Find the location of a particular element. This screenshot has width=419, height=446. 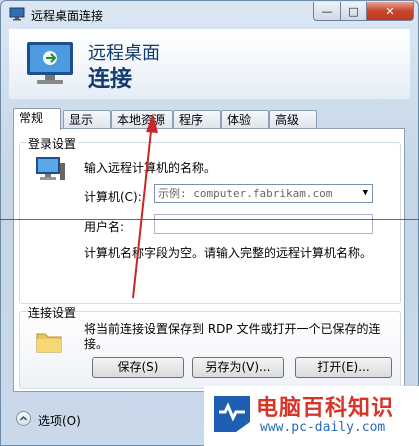

chevron-up-icon is located at coordinates (23, 418).